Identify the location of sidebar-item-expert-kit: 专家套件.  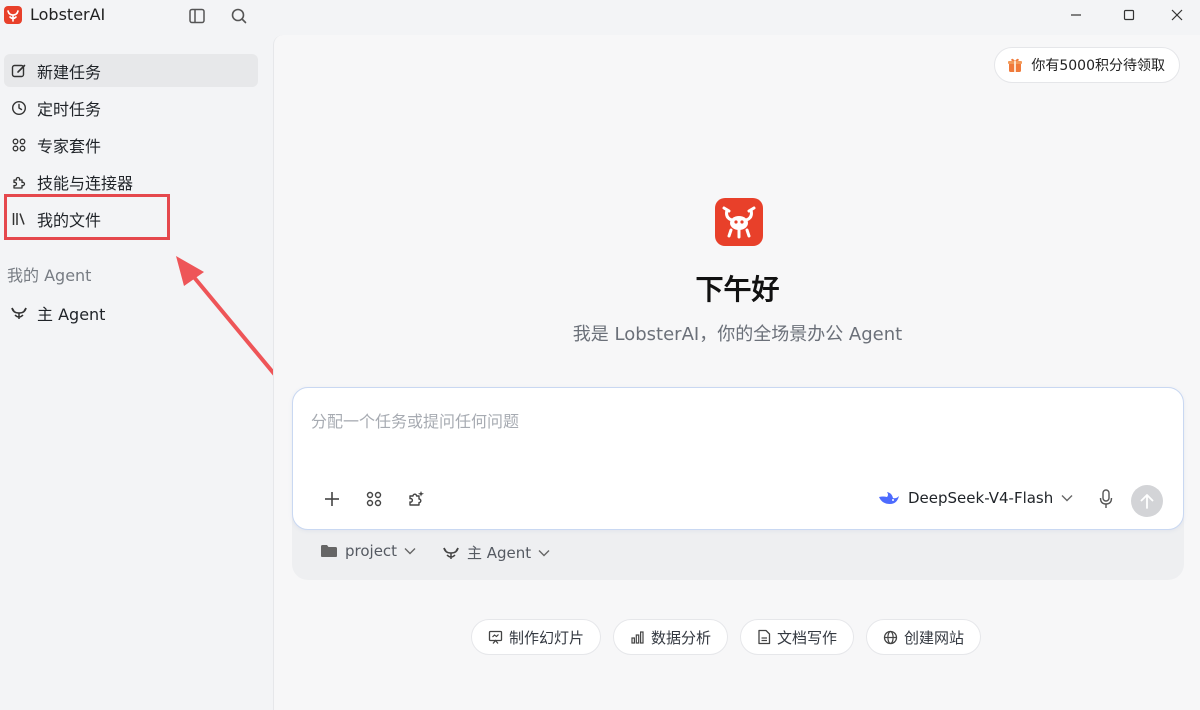
(131, 144).